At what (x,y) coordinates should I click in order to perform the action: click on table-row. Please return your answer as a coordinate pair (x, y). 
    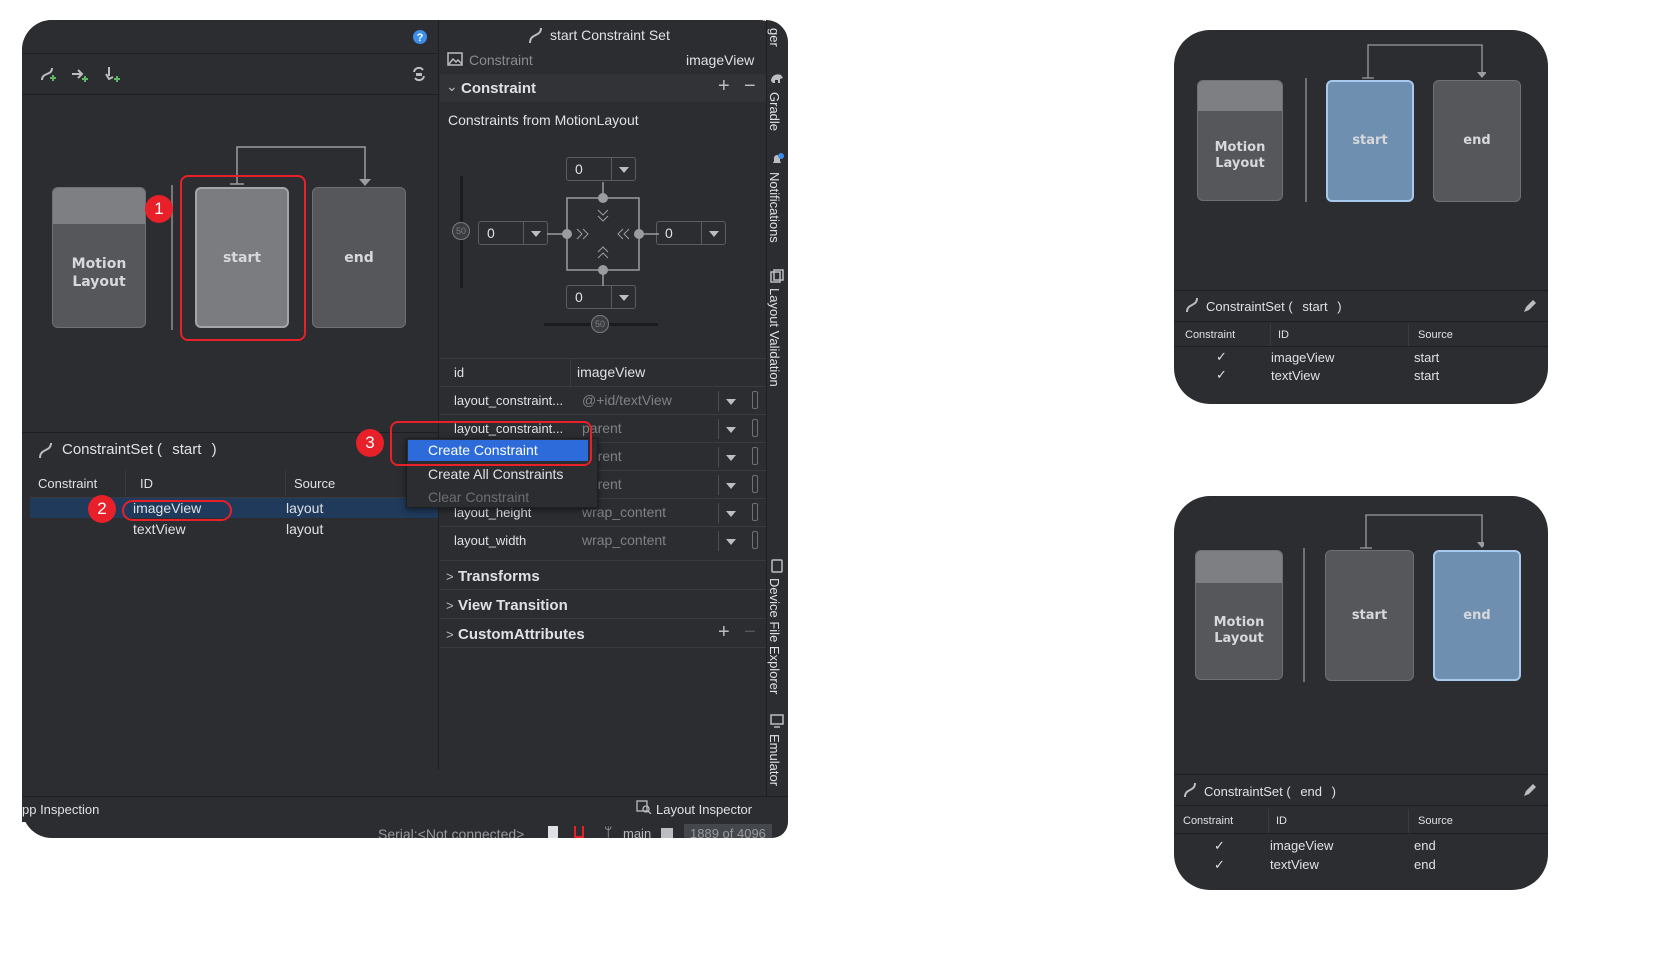
    Looking at the image, I should click on (234, 529).